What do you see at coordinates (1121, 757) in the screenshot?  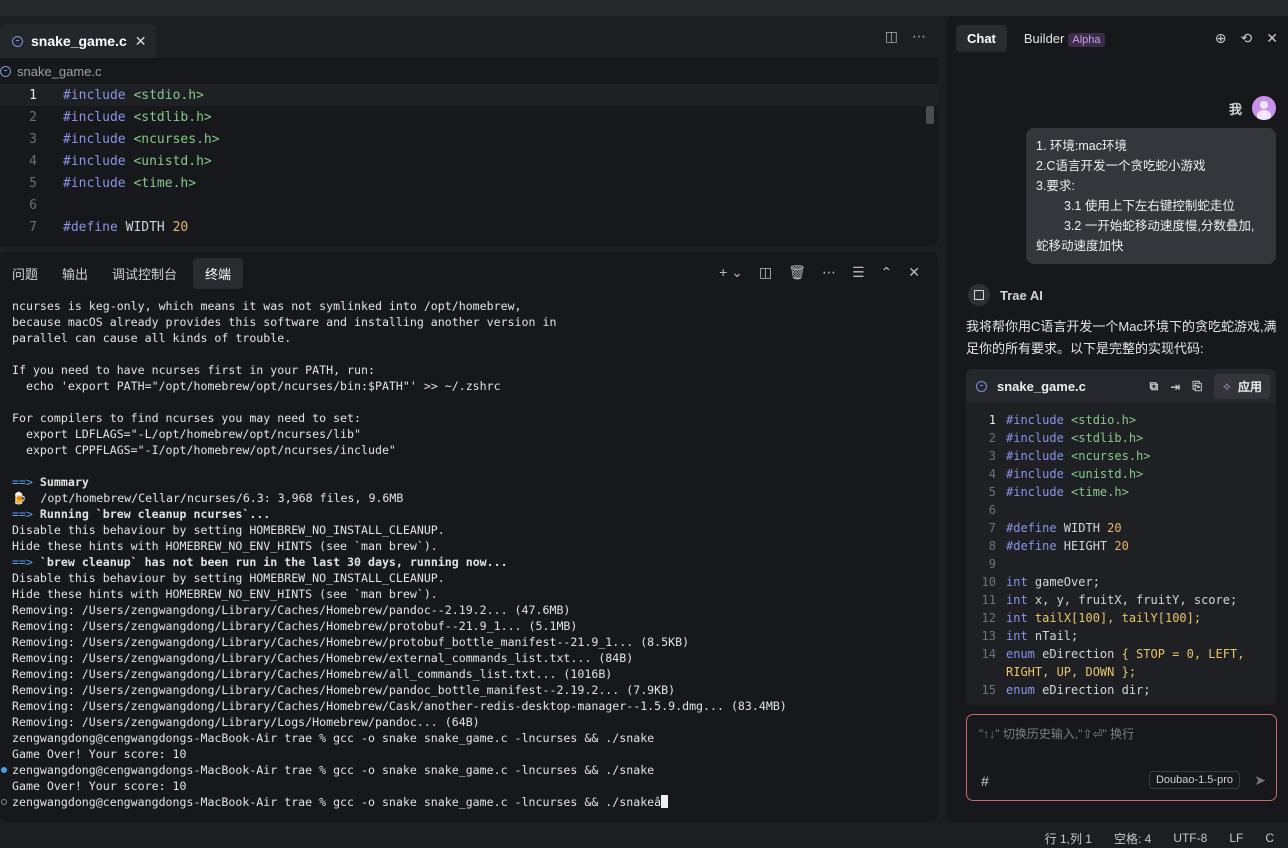 I see `chat-input-box: "↑↓" 切换历史输入,"⇧⏎" 换行 # Doubao-1.5-pro ➤` at bounding box center [1121, 757].